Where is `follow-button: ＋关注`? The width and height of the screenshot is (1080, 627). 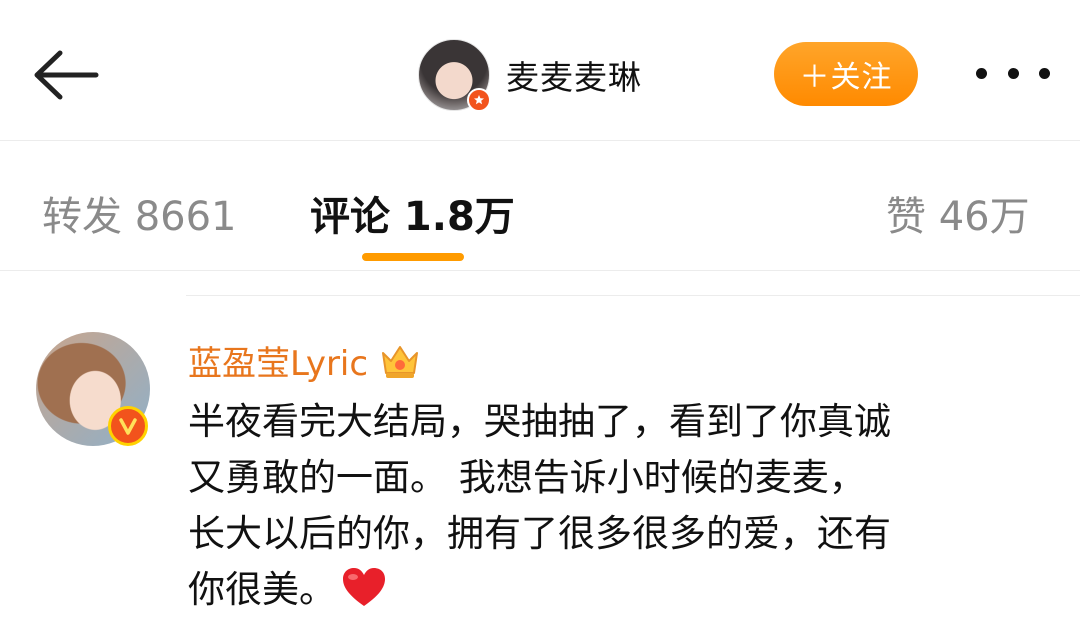
follow-button: ＋关注 is located at coordinates (846, 74).